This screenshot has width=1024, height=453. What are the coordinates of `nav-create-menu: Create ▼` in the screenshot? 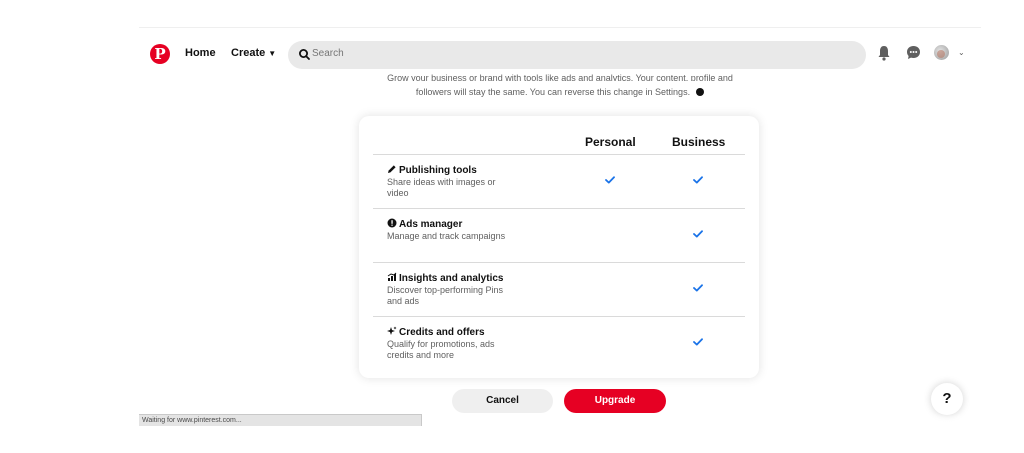 It's located at (253, 53).